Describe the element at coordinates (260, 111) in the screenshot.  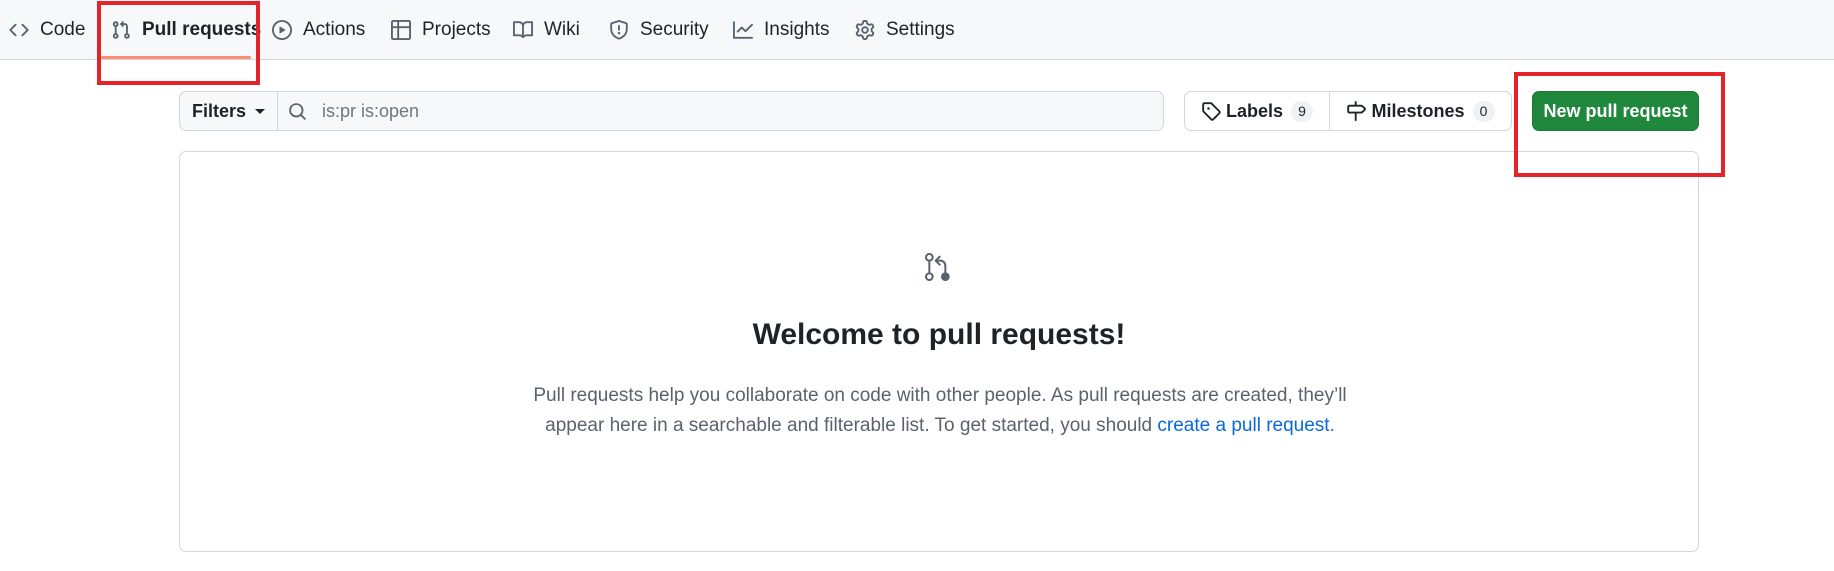
I see `caret-down-icon` at that location.